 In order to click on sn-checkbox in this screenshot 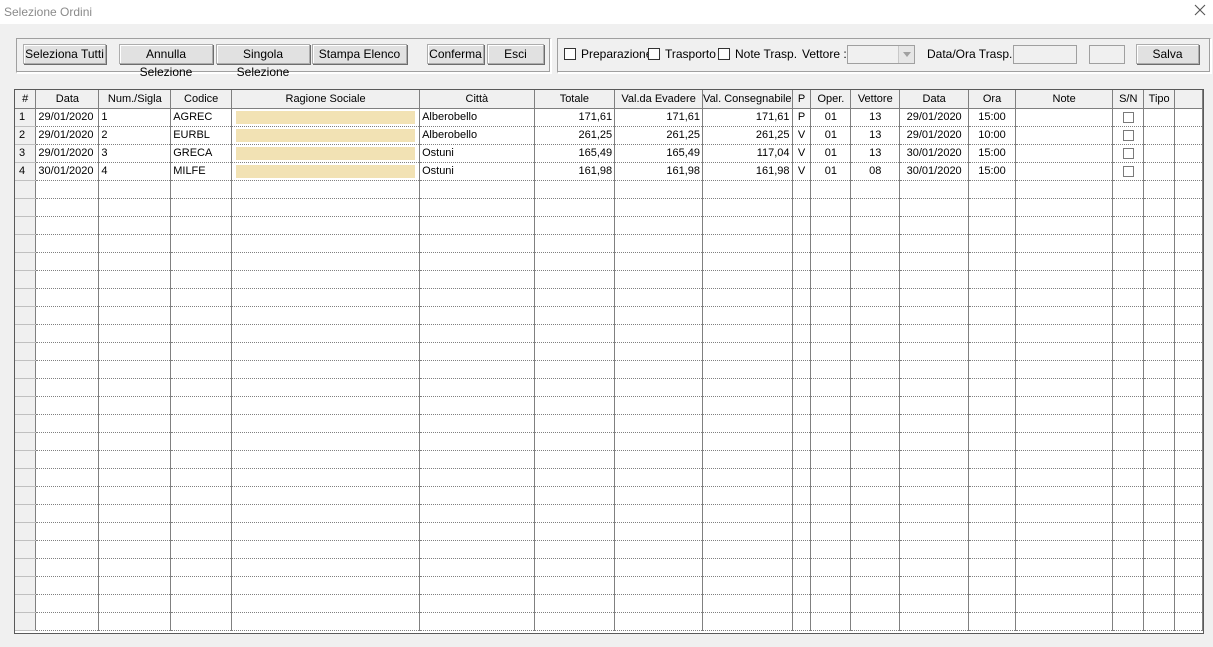, I will do `click(1128, 117)`.